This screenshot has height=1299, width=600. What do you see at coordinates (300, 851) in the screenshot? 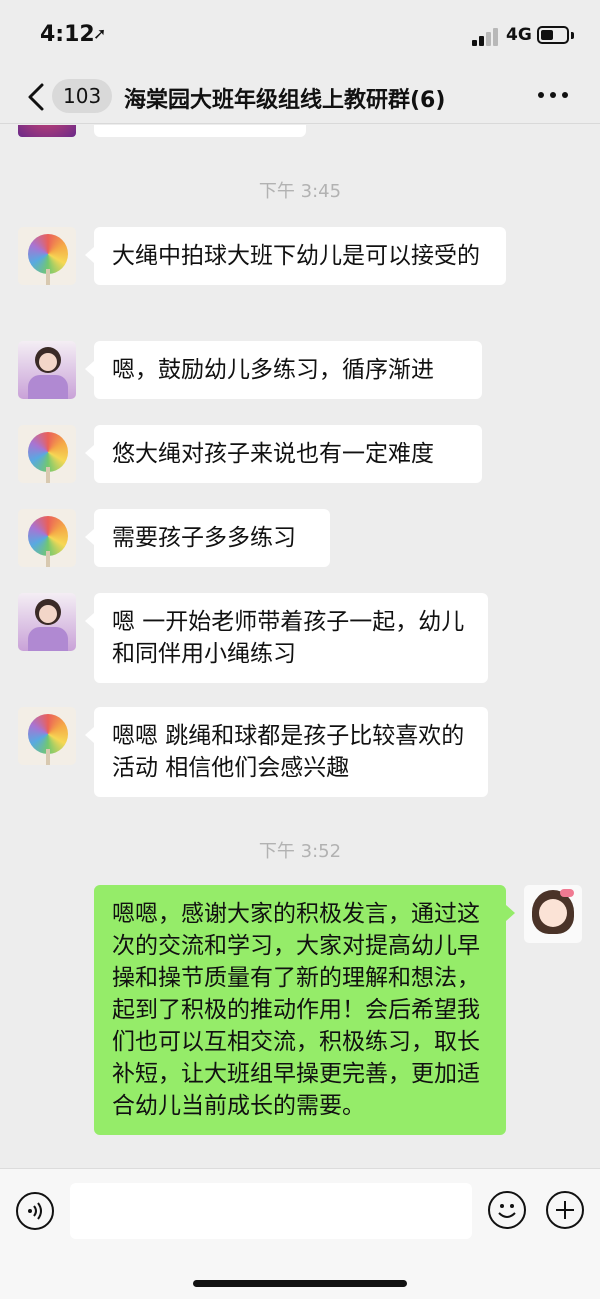
I see `message-timestamp: 下午 3:52` at bounding box center [300, 851].